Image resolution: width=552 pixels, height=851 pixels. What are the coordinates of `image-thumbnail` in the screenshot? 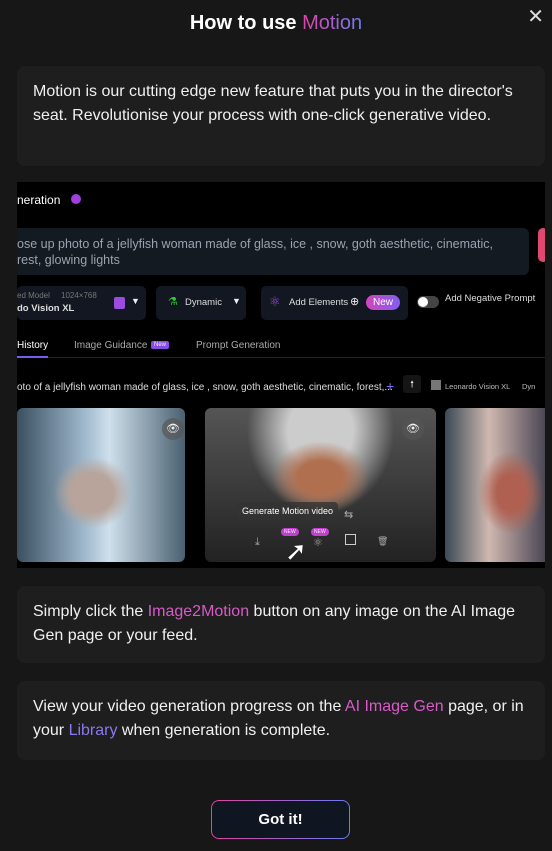 It's located at (495, 485).